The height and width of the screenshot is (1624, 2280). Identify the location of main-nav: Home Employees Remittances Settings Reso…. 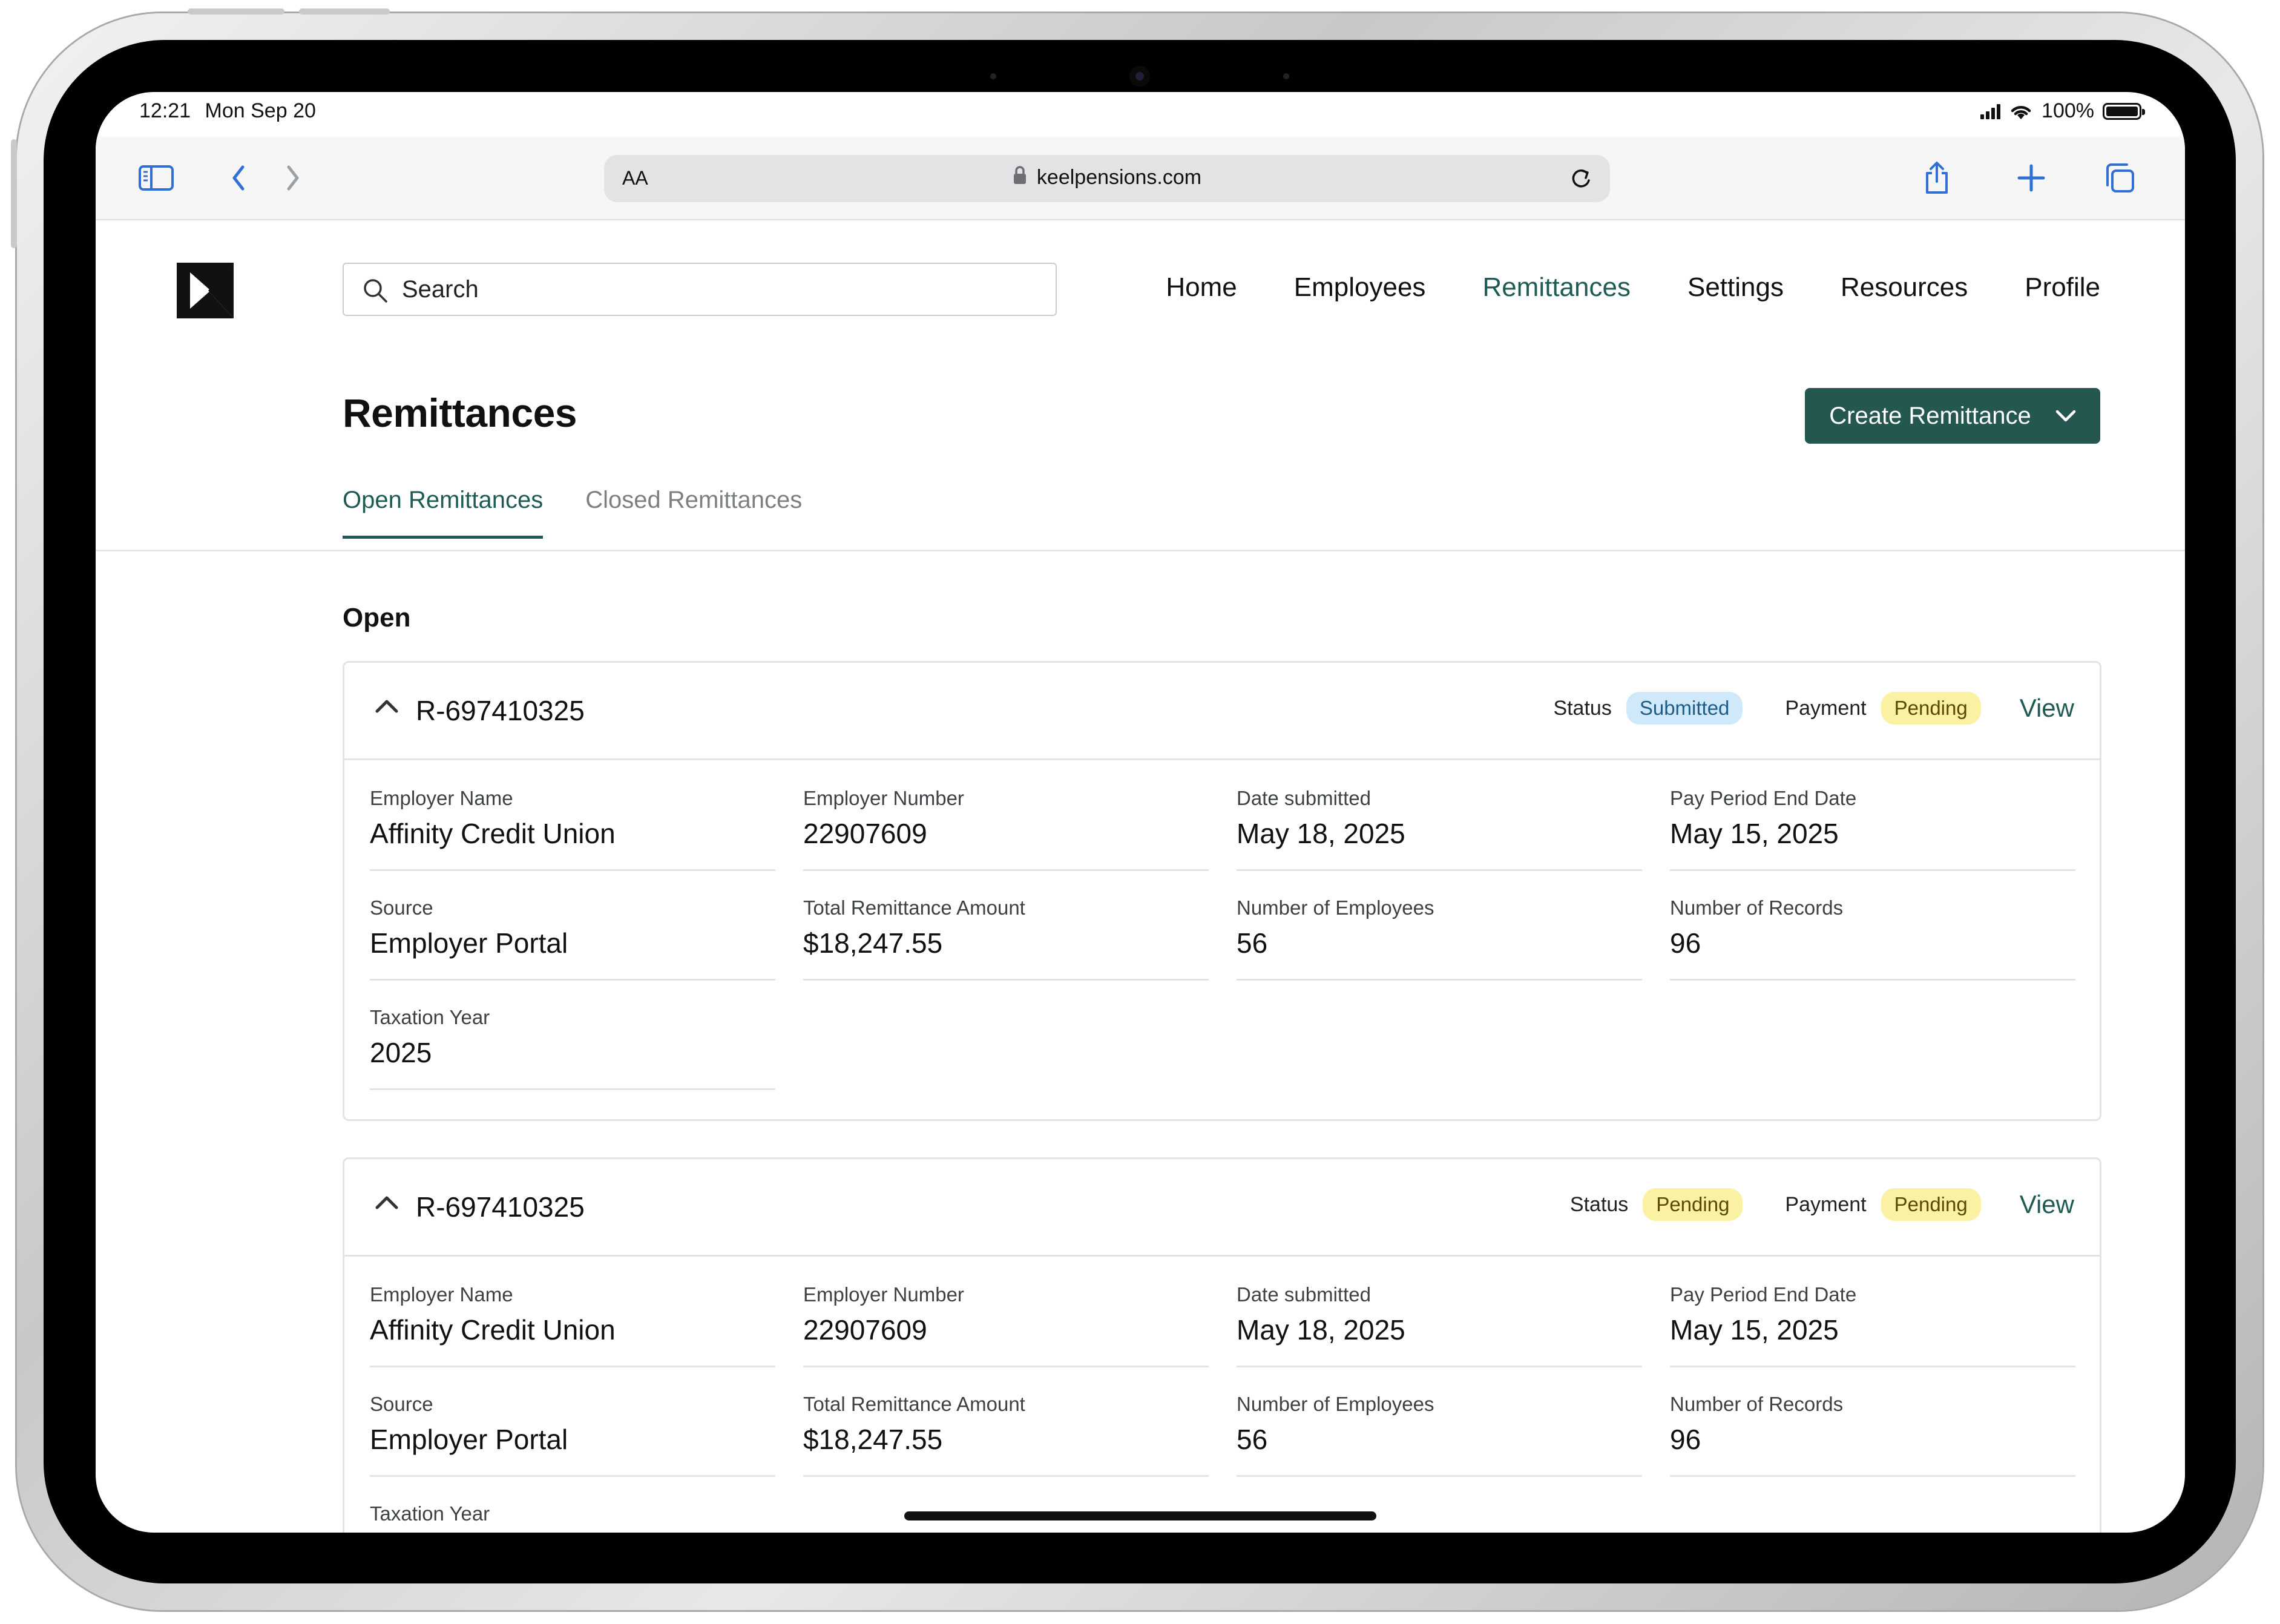
(1633, 287).